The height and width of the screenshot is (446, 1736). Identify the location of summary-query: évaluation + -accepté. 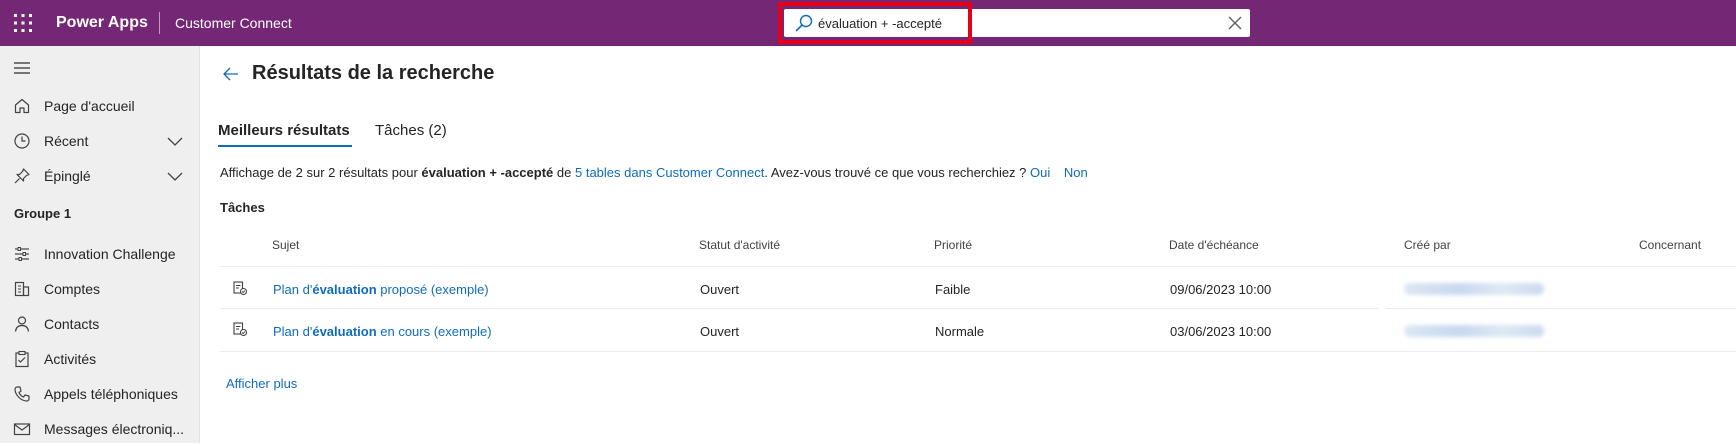
(487, 172).